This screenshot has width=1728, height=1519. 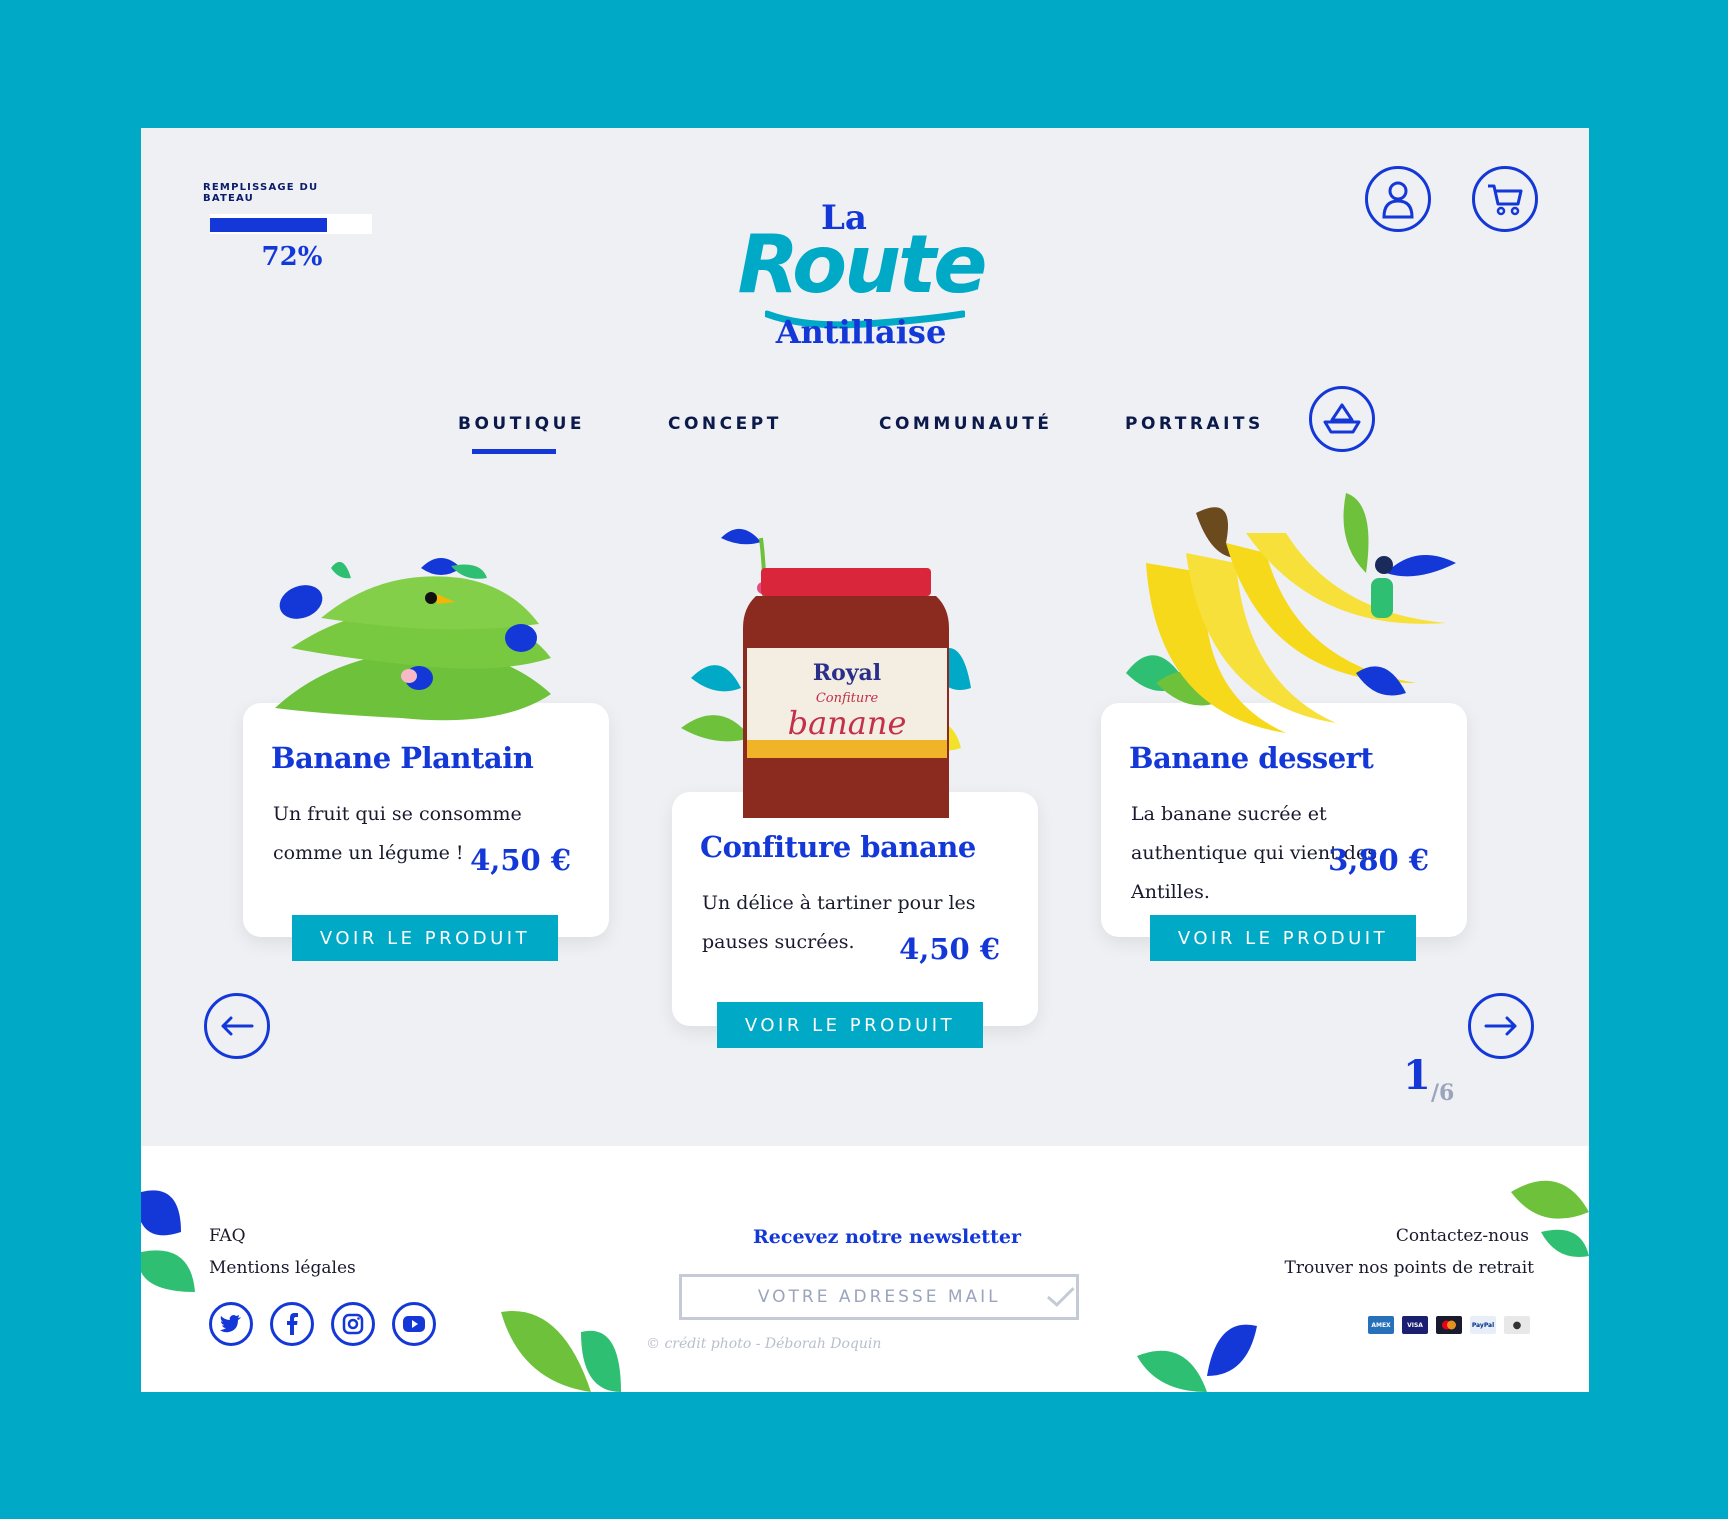 What do you see at coordinates (847, 723) in the screenshot?
I see `jar-line2: banane` at bounding box center [847, 723].